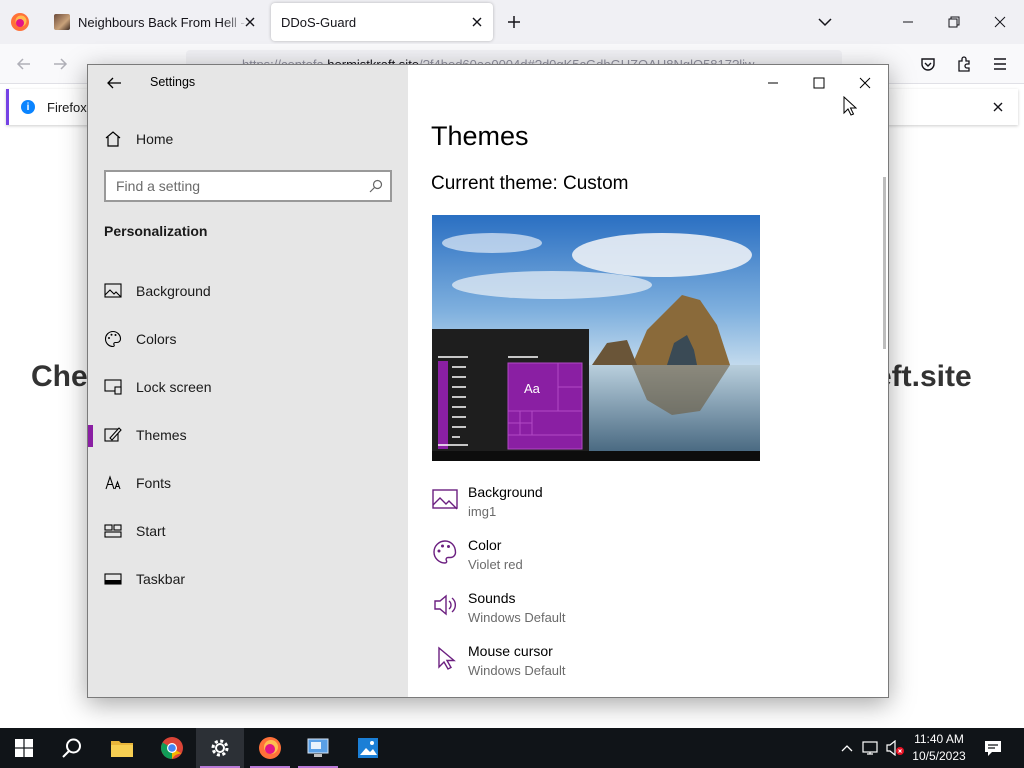 This screenshot has width=1024, height=768. I want to click on sidebar-item-lock-screen: Lock screen, so click(248, 387).